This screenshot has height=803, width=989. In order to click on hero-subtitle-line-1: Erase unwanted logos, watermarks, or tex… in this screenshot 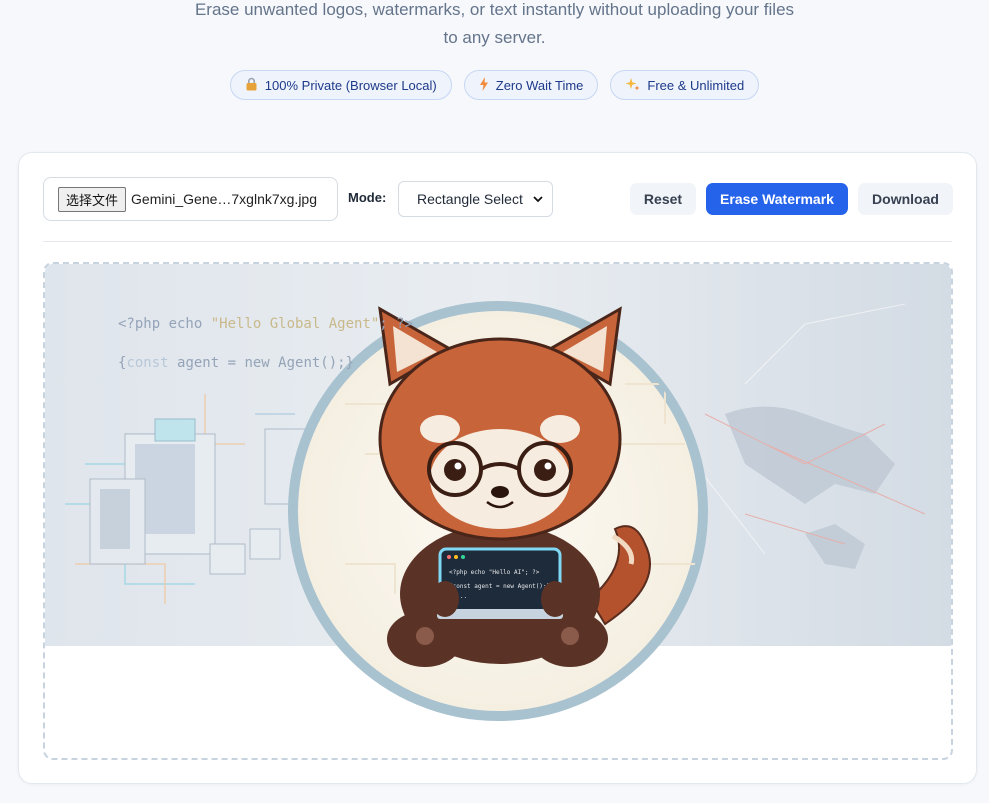, I will do `click(494, 9)`.